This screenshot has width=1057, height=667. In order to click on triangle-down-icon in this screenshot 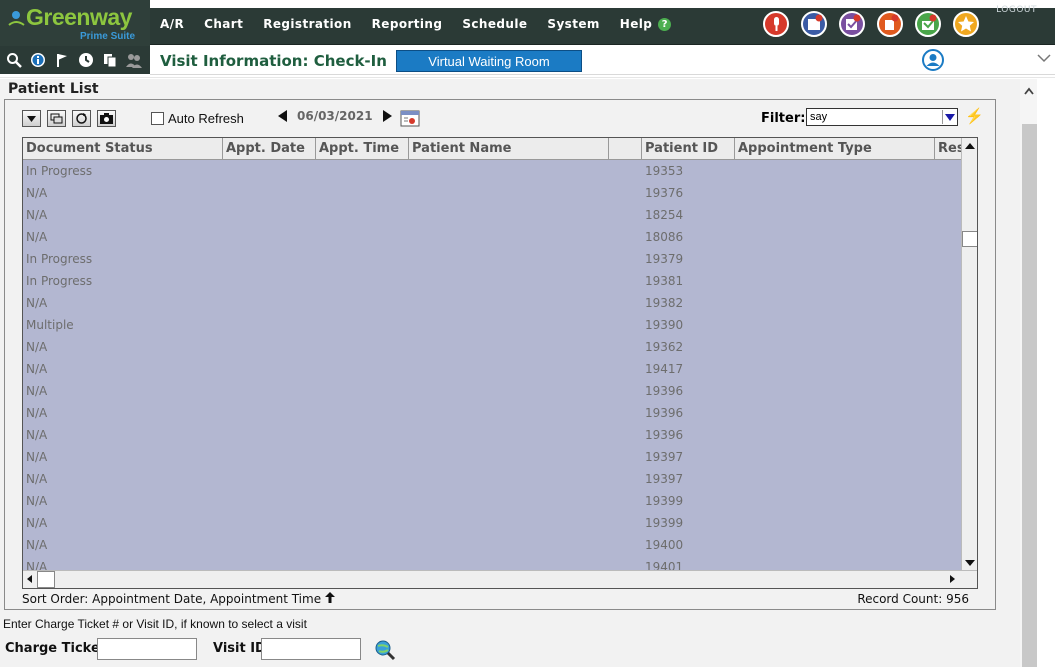, I will do `click(31, 119)`.